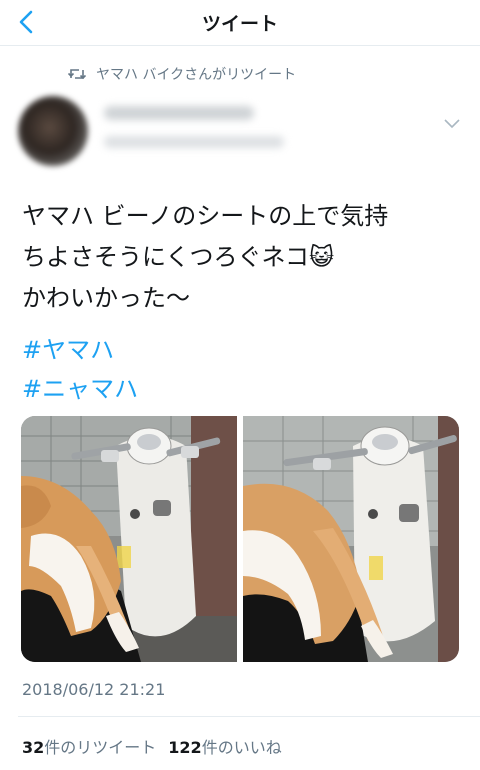  Describe the element at coordinates (185, 747) in the screenshot. I see `likes-count: 122` at that location.